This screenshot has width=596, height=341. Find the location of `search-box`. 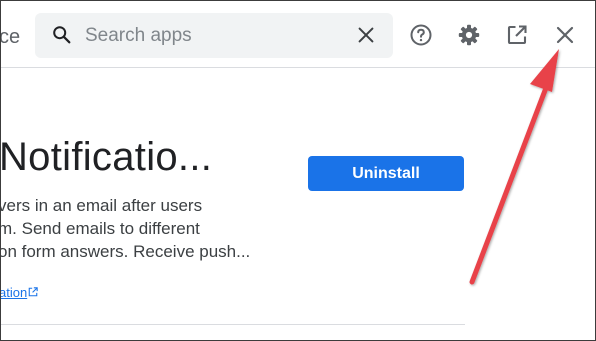

search-box is located at coordinates (214, 35).